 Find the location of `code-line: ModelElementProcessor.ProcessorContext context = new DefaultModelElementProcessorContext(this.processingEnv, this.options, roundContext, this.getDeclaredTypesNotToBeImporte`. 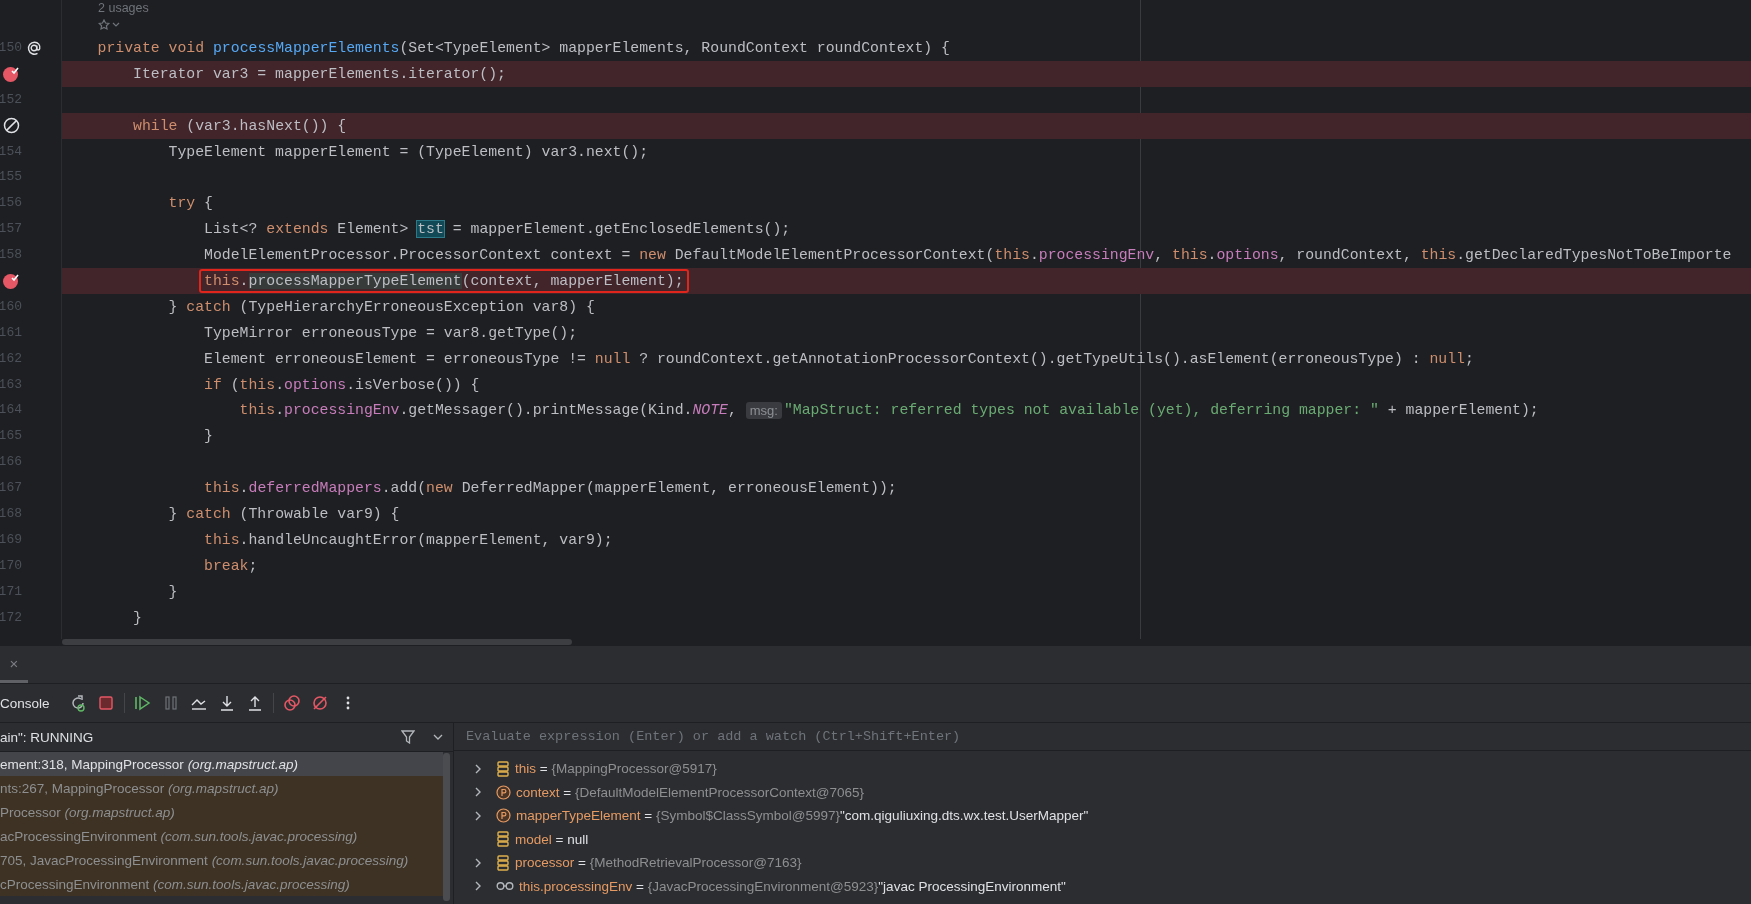

code-line: ModelElementProcessor.ProcessorContext context = new DefaultModelElementProcessorContext(this.processingEnv, this.options, roundContext, this.getDeclaredTypesNotToBeImporte is located at coordinates (968, 256).